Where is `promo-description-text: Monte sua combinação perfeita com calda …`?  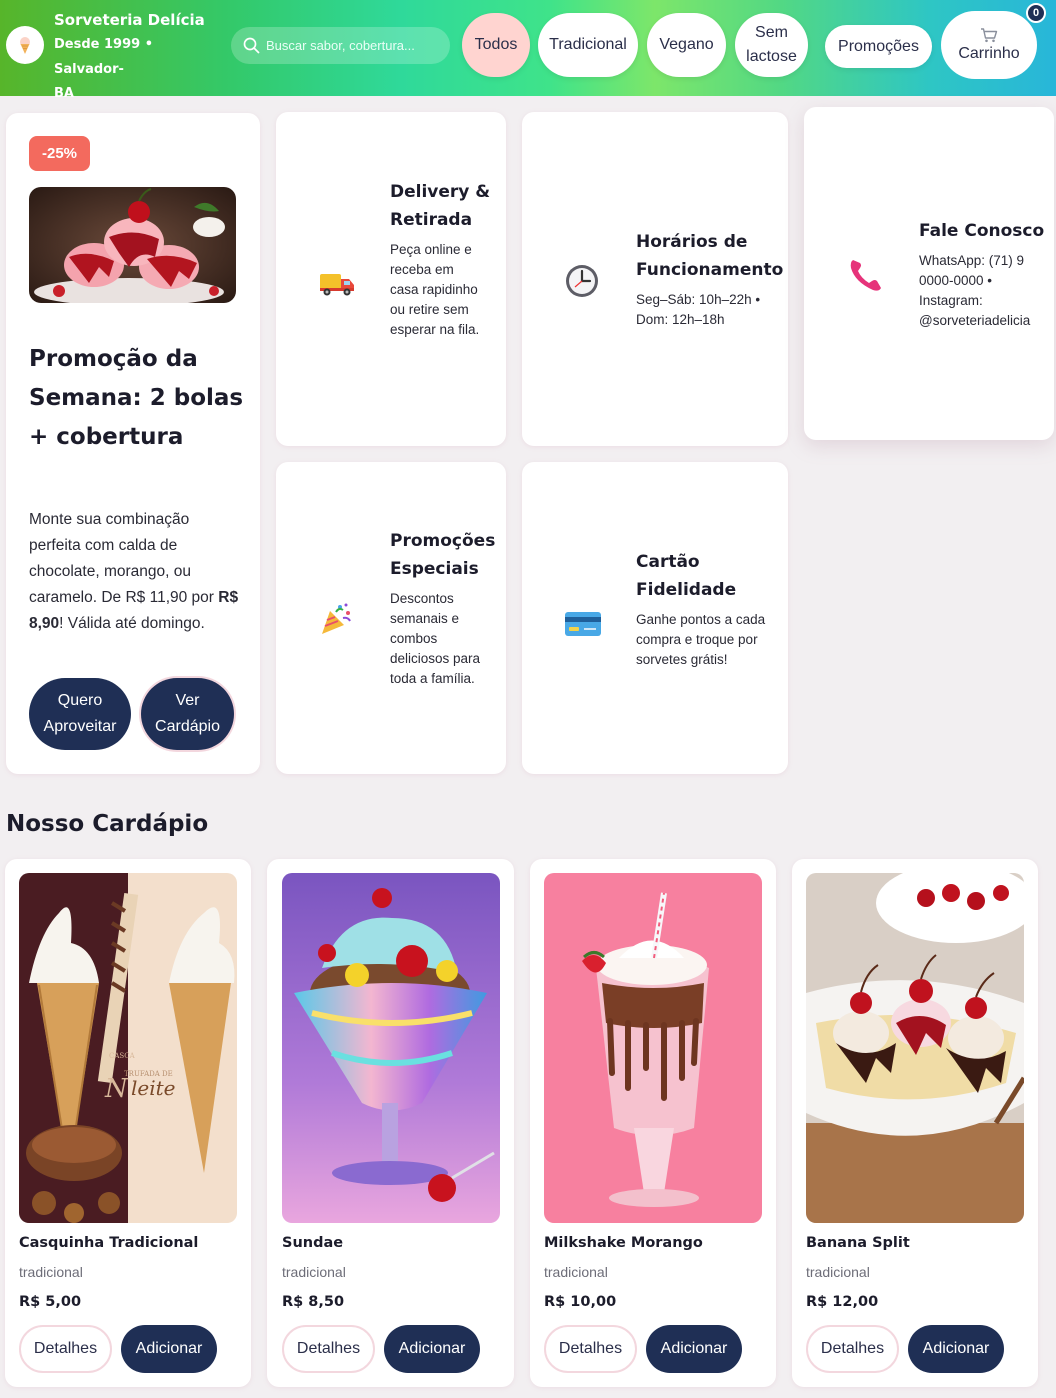
promo-description-text: Monte sua combinação perfeita com calda … is located at coordinates (124, 558).